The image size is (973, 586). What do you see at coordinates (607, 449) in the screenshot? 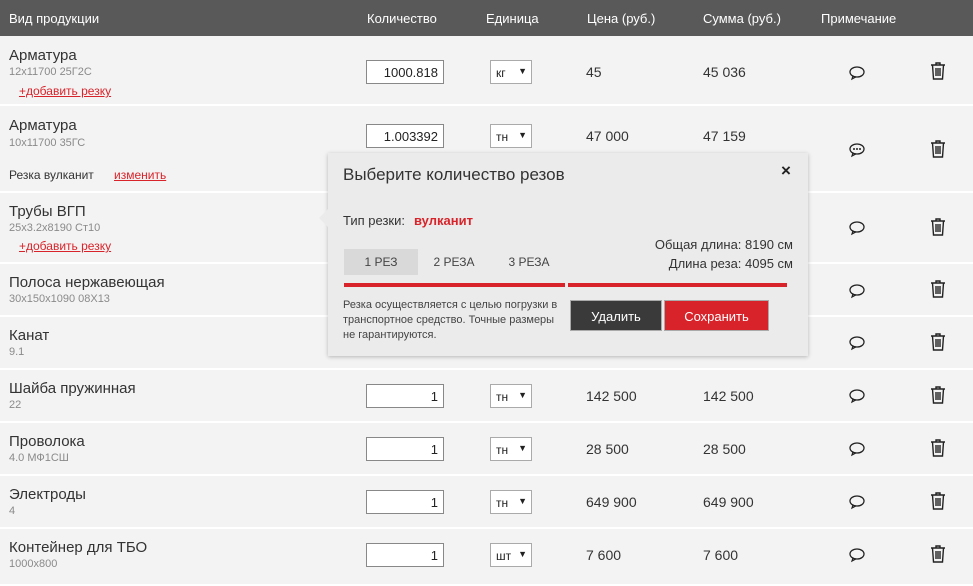
I see `price-value: 28 500` at bounding box center [607, 449].